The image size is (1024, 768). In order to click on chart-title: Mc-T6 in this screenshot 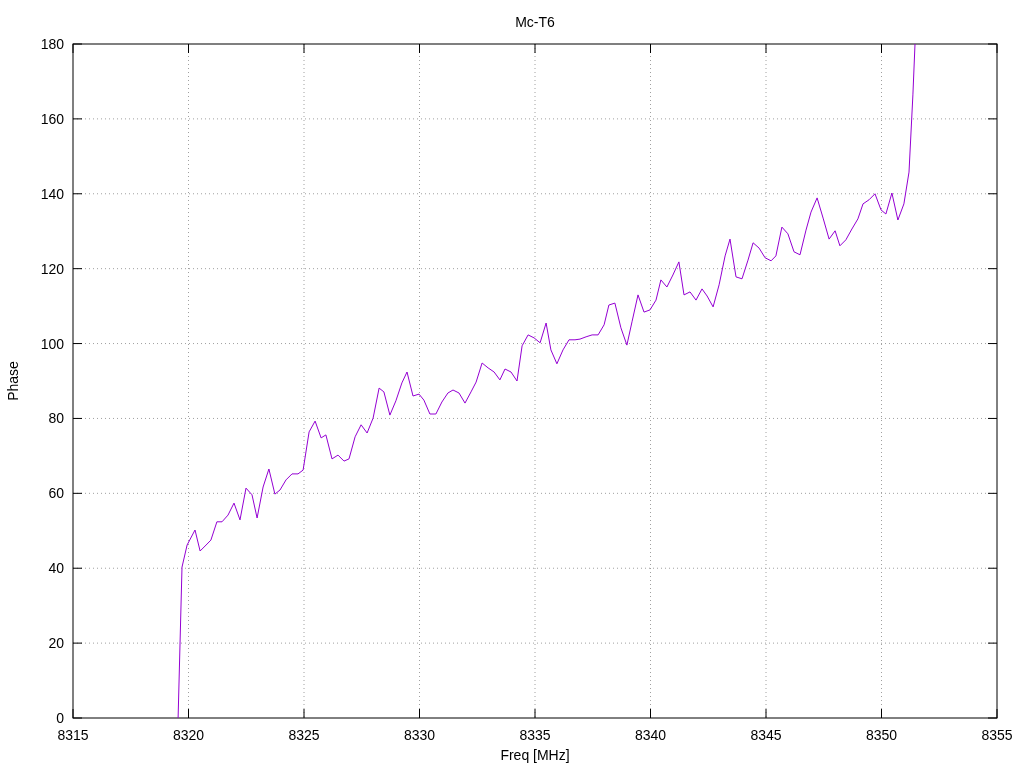, I will do `click(535, 22)`.